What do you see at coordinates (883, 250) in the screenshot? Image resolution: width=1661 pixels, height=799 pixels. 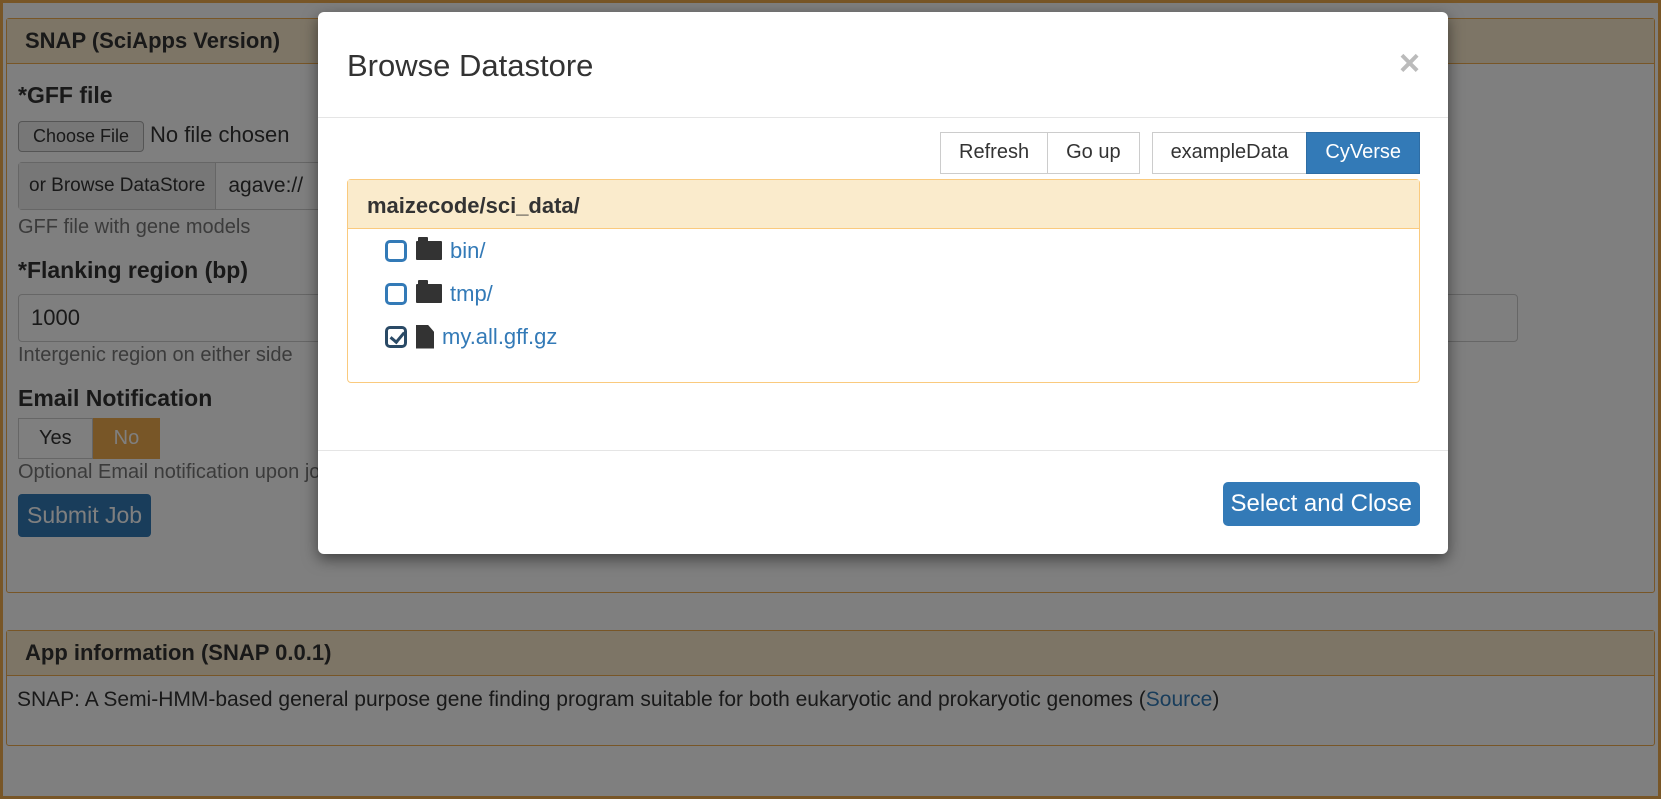 I see `list-item: bin/` at bounding box center [883, 250].